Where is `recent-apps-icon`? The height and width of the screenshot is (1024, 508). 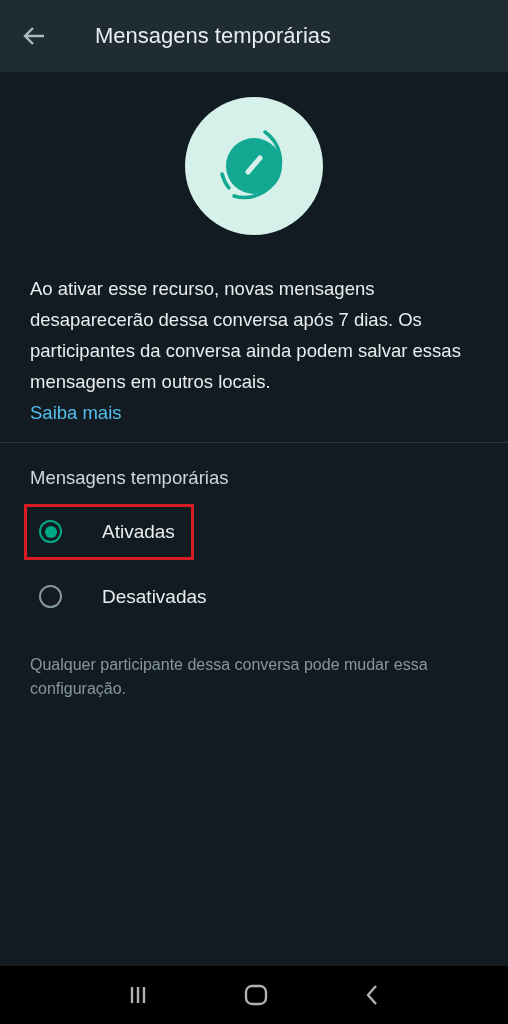 recent-apps-icon is located at coordinates (137, 995).